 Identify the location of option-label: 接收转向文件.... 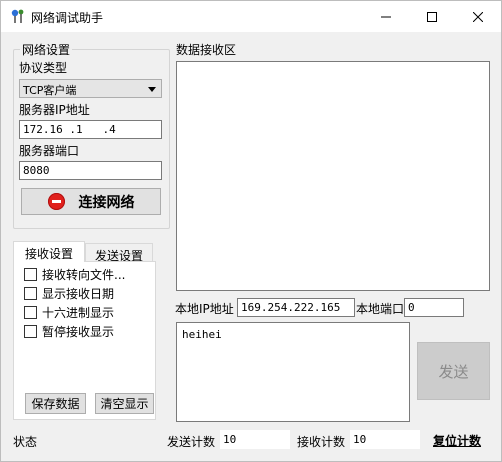
(84, 275).